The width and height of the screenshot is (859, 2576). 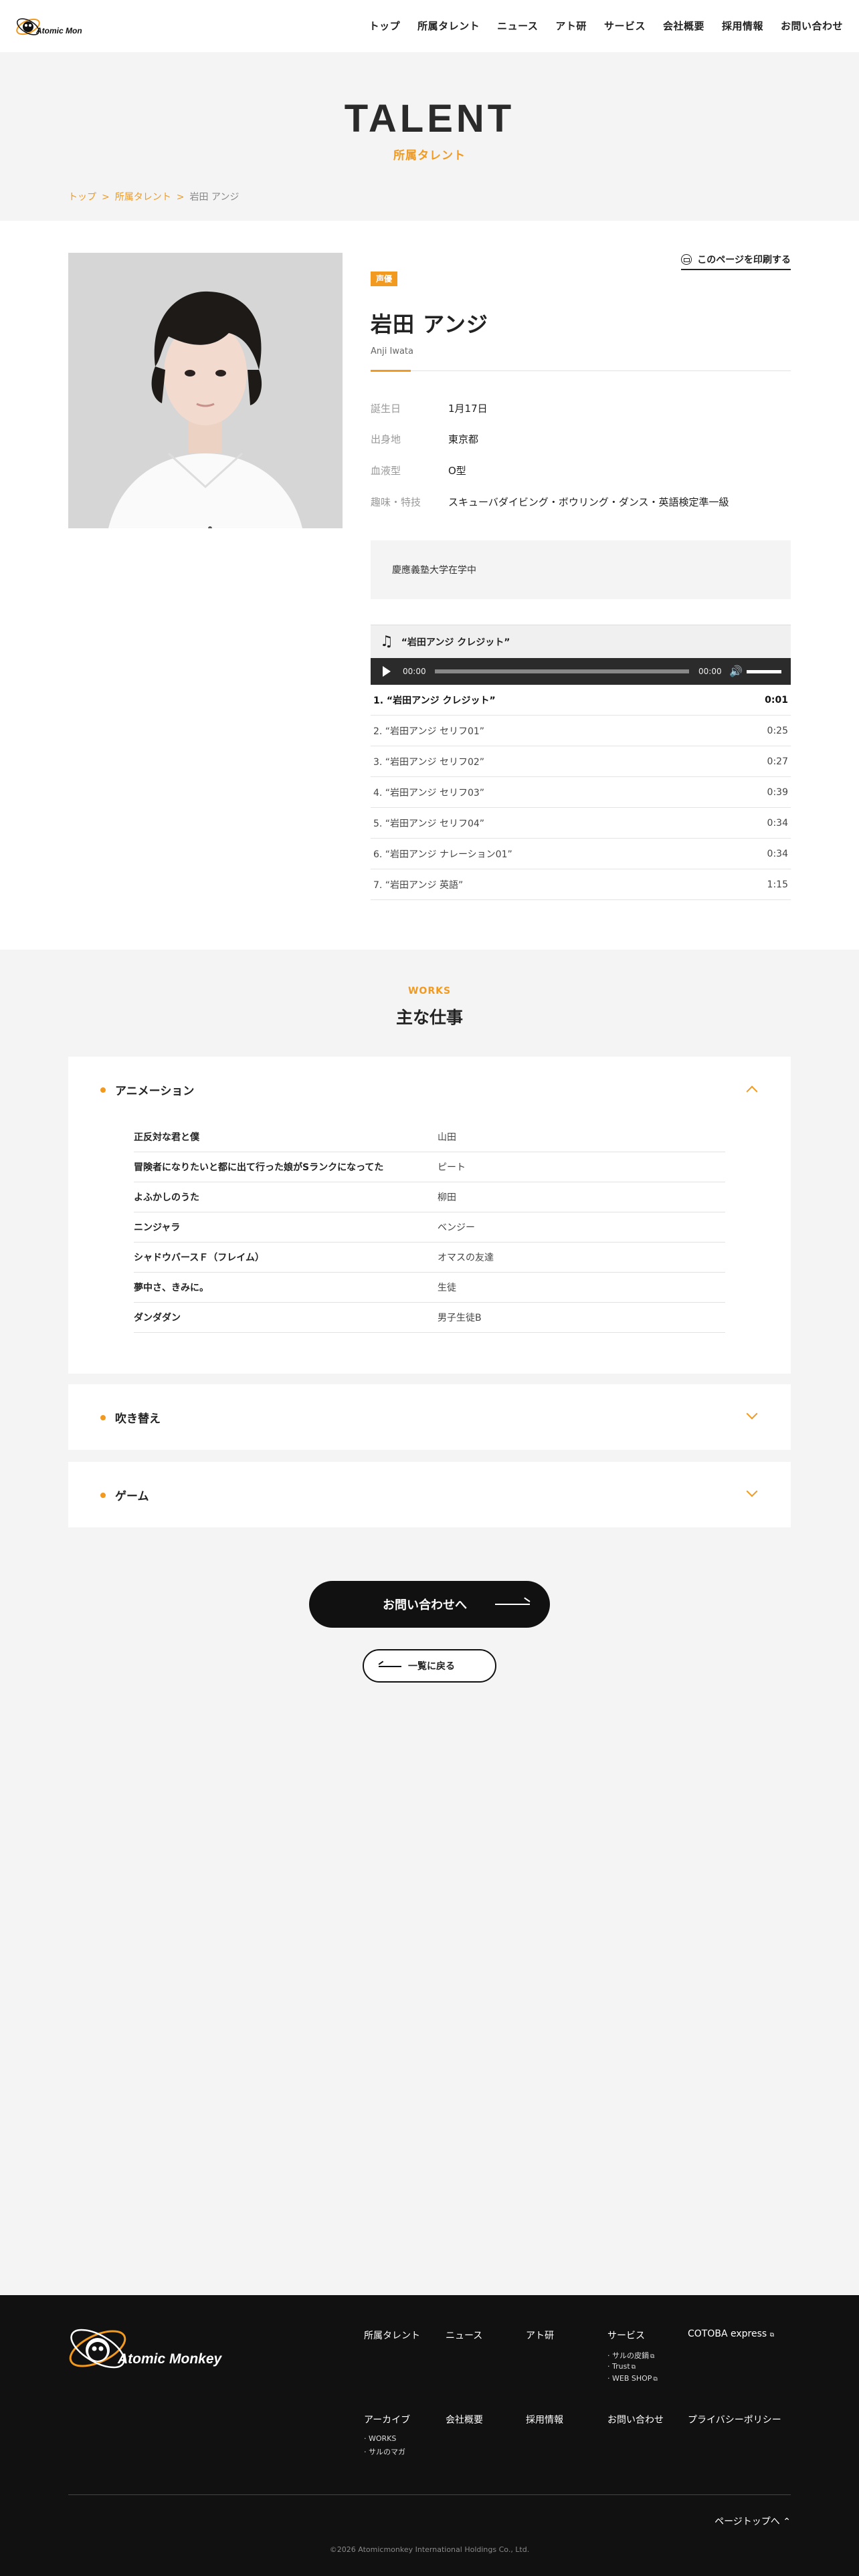 I want to click on footer-link-news: ニュース, so click(x=464, y=2335).